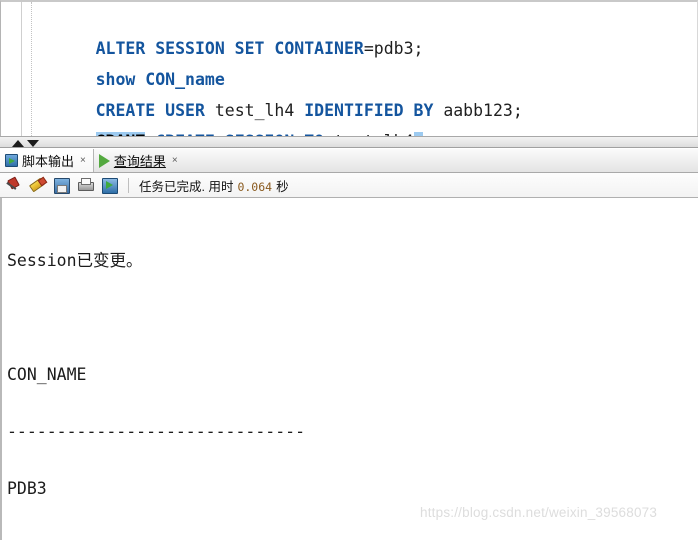 Image resolution: width=698 pixels, height=540 pixels. I want to click on toolbar-separator, so click(128, 185).